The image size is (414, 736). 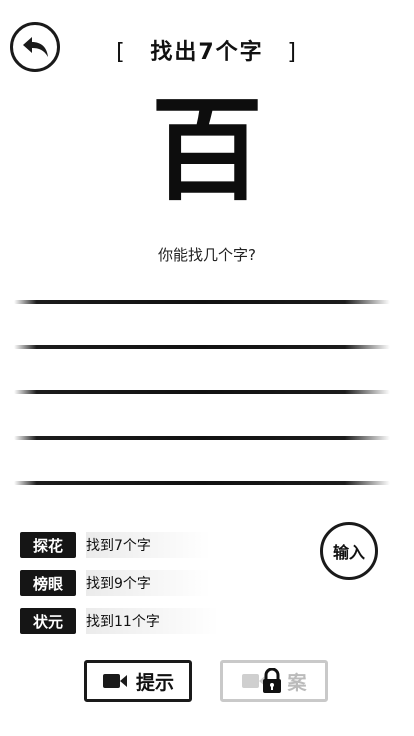 I want to click on rank-desc: 找到11个字, so click(x=153, y=621).